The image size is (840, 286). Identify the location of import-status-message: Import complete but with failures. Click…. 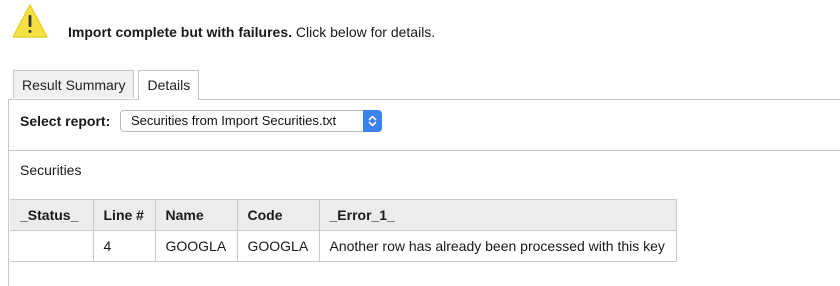
(251, 32).